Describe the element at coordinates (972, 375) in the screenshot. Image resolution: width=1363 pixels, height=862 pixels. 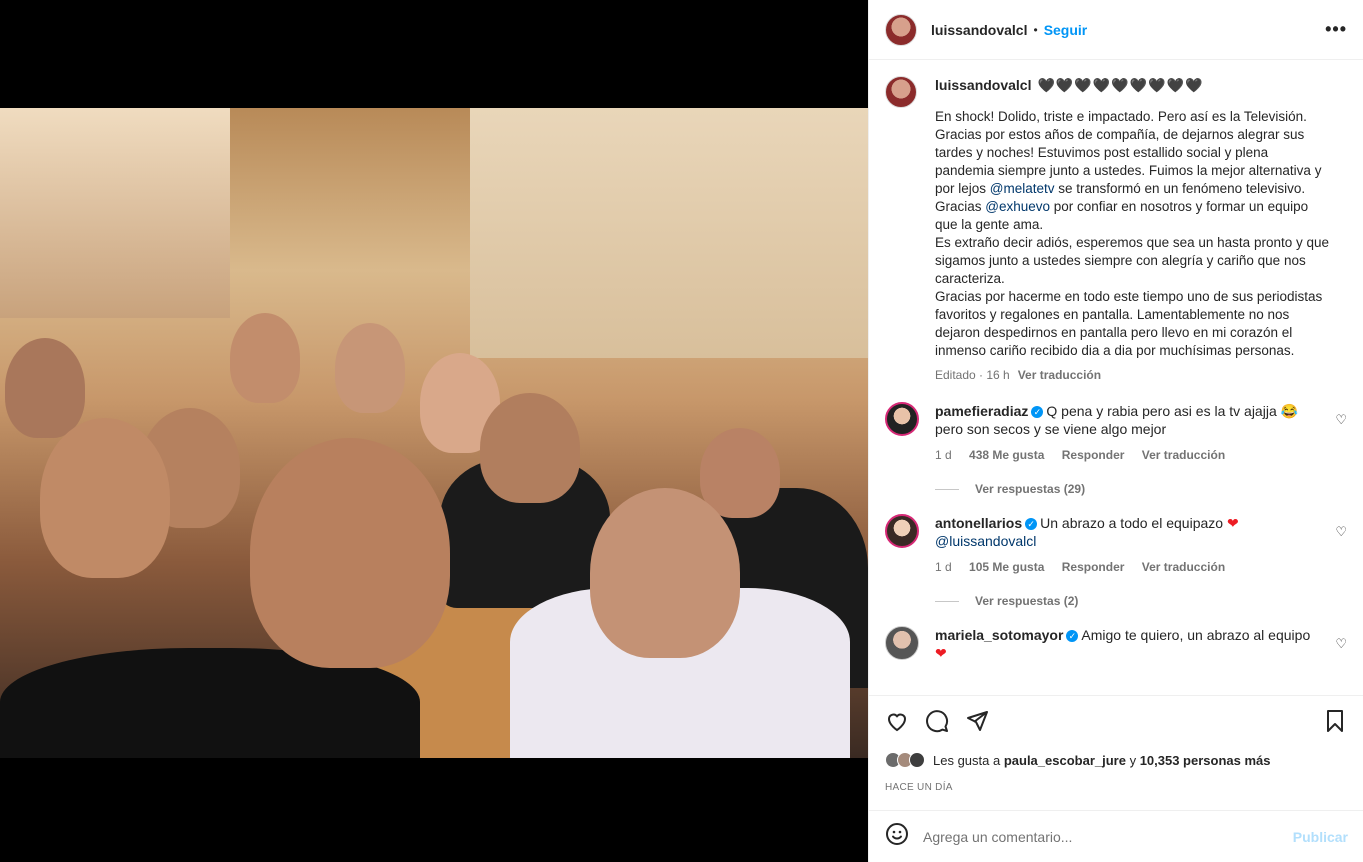
I see `edited-time: Editado · 16 h` at that location.